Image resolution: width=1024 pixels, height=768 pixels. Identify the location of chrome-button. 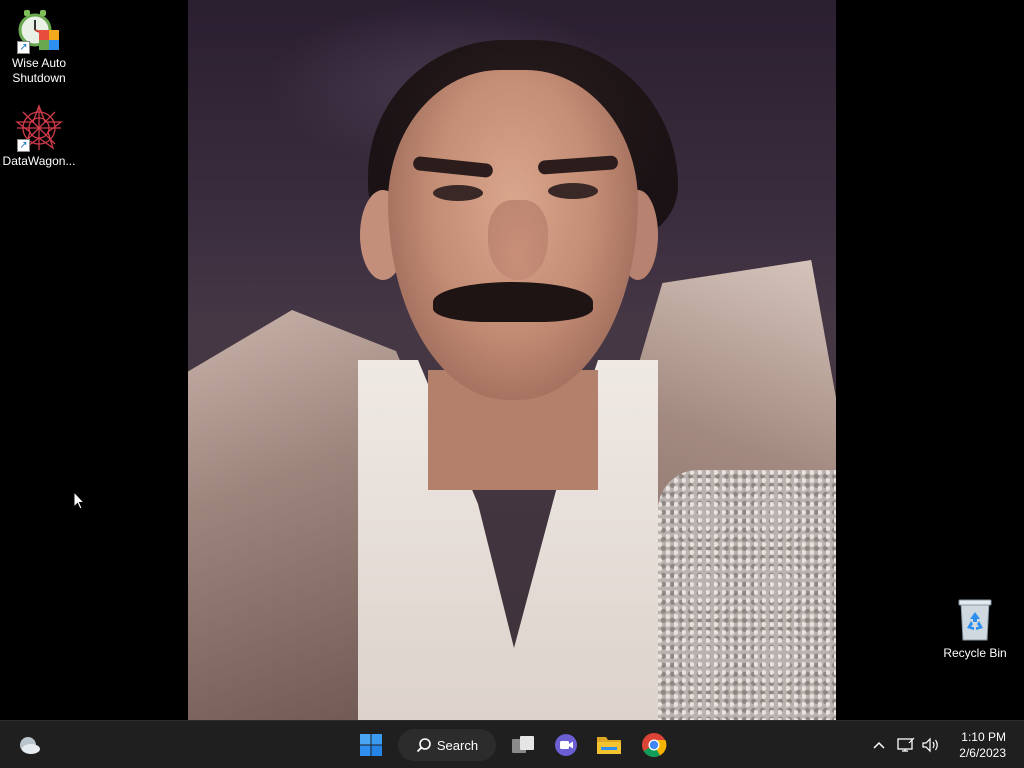
(654, 745).